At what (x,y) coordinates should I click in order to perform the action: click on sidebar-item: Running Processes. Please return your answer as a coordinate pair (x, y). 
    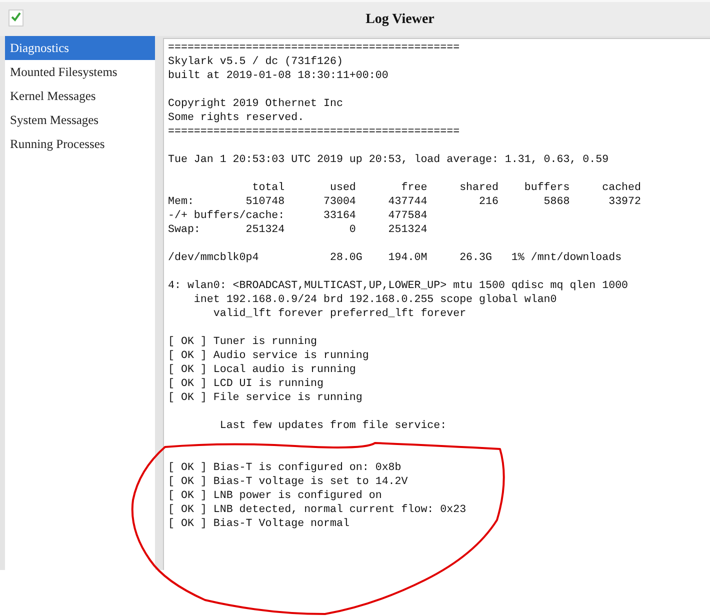
    Looking at the image, I should click on (80, 144).